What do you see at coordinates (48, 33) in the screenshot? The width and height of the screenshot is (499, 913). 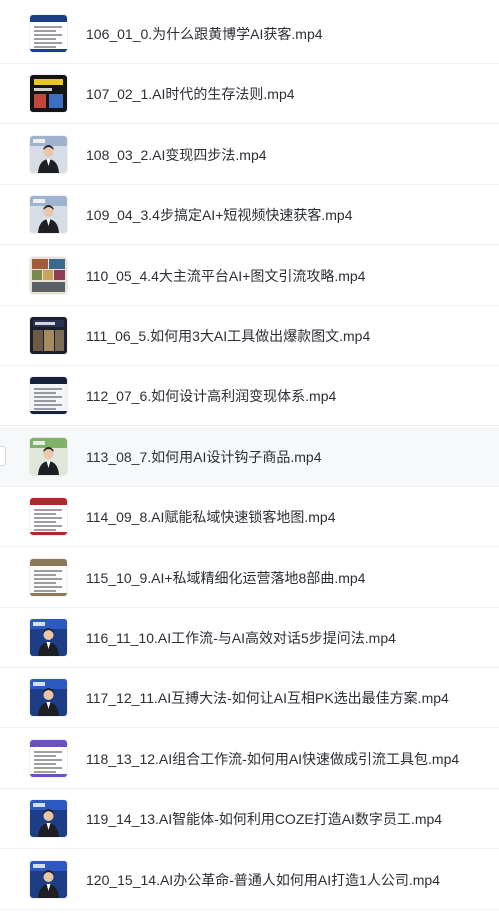 I see `video-thumbnail-doc` at bounding box center [48, 33].